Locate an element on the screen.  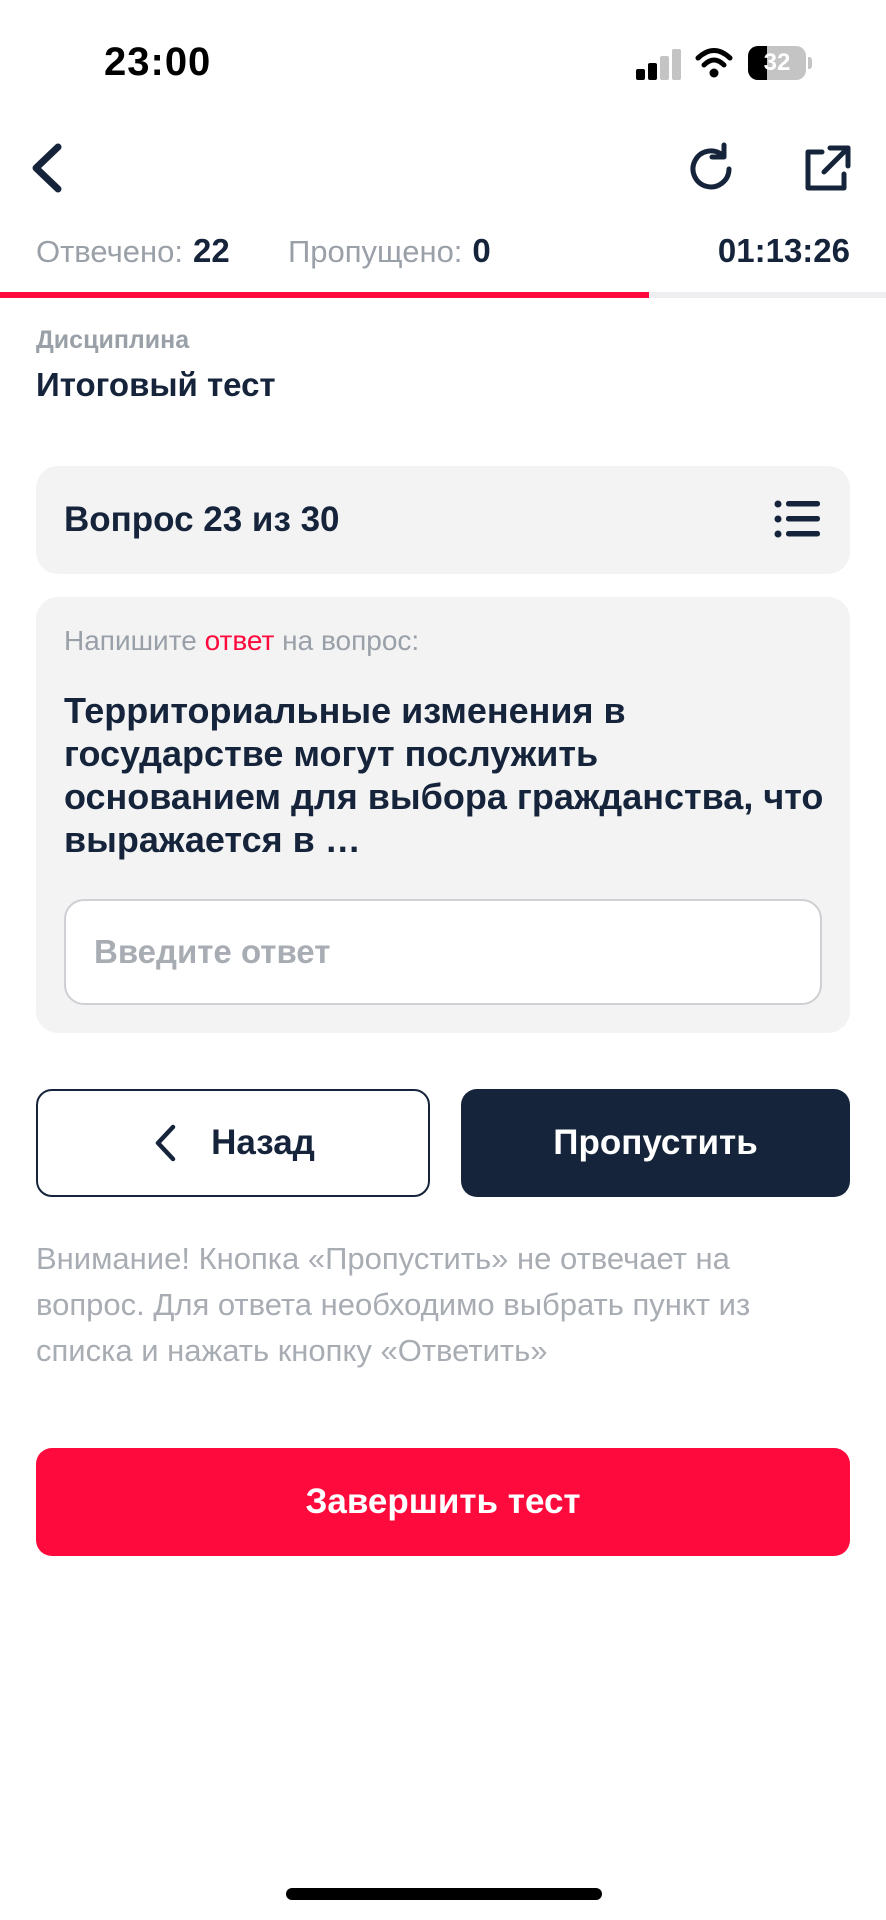
list-icon is located at coordinates (797, 519).